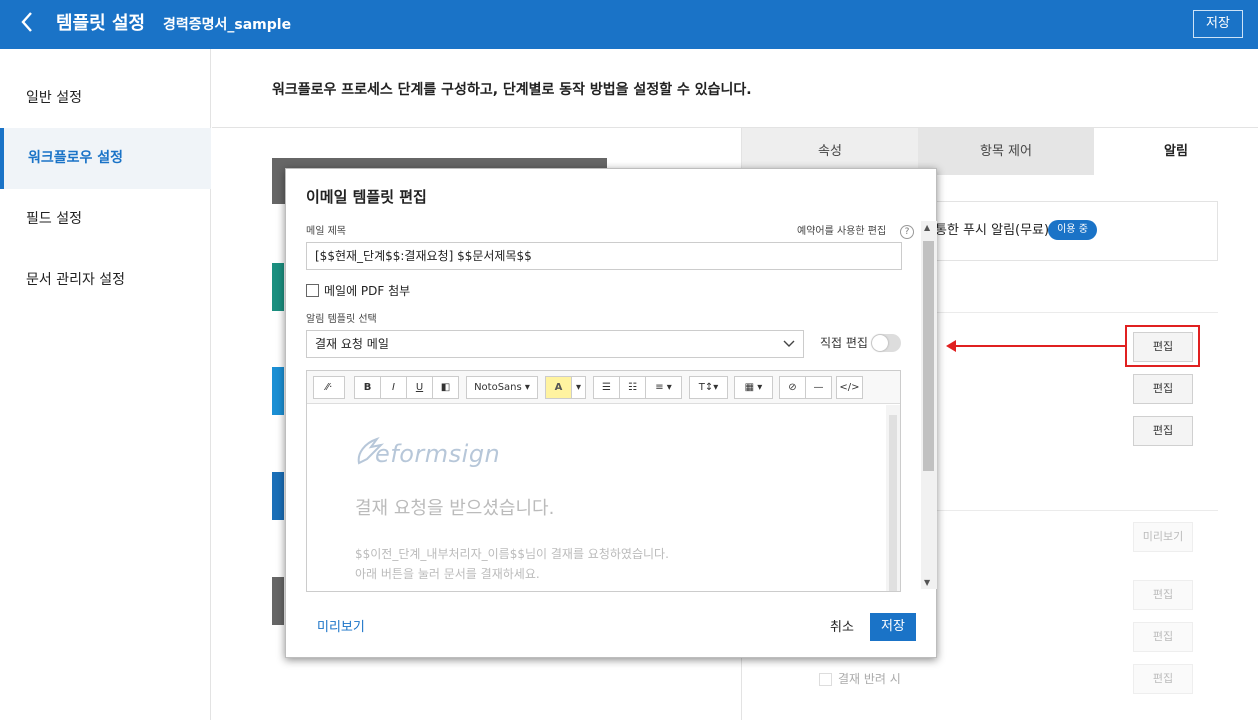 This screenshot has height=720, width=1258. I want to click on underline-button: U, so click(419, 387).